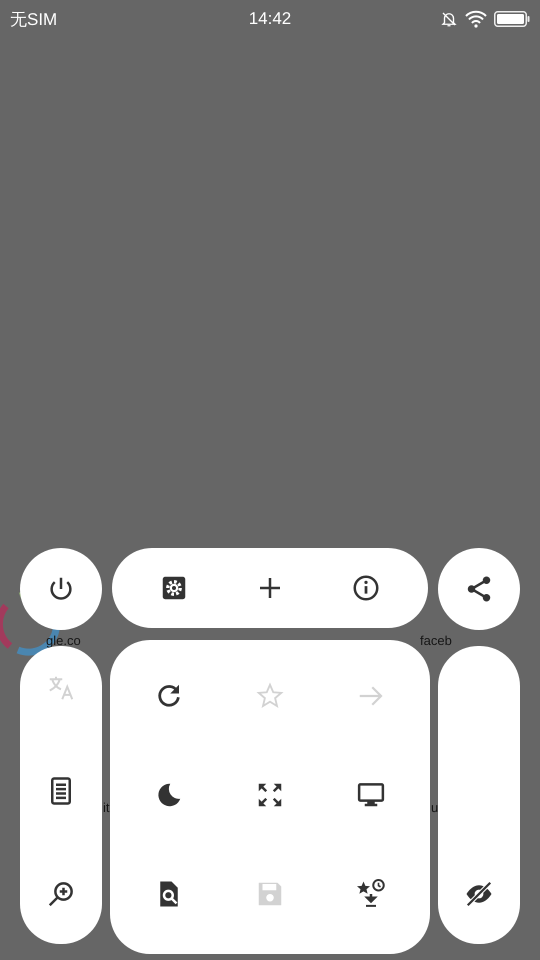 The height and width of the screenshot is (960, 540). Describe the element at coordinates (479, 894) in the screenshot. I see `eye-slash-icon` at that location.